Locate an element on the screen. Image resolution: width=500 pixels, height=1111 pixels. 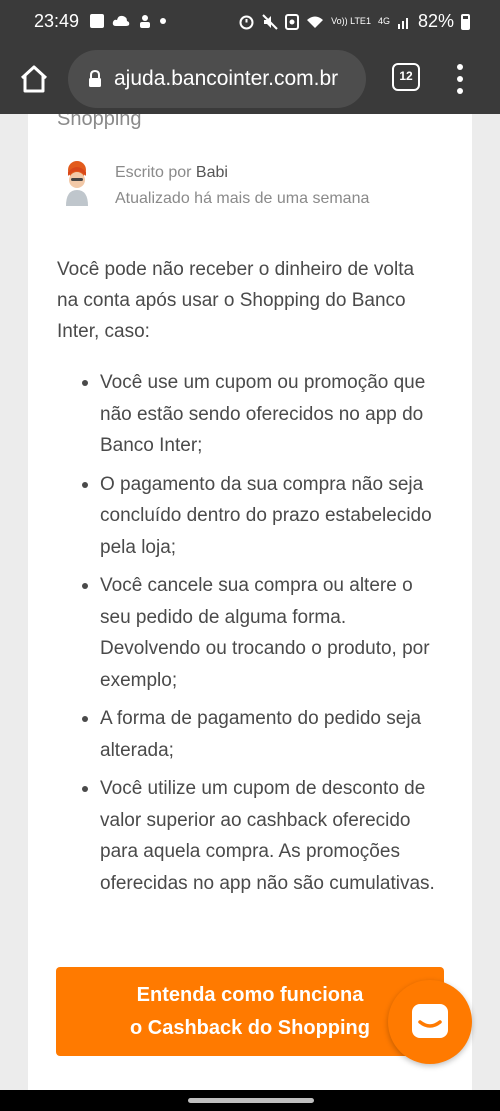
app-notification-icon is located at coordinates (145, 21).